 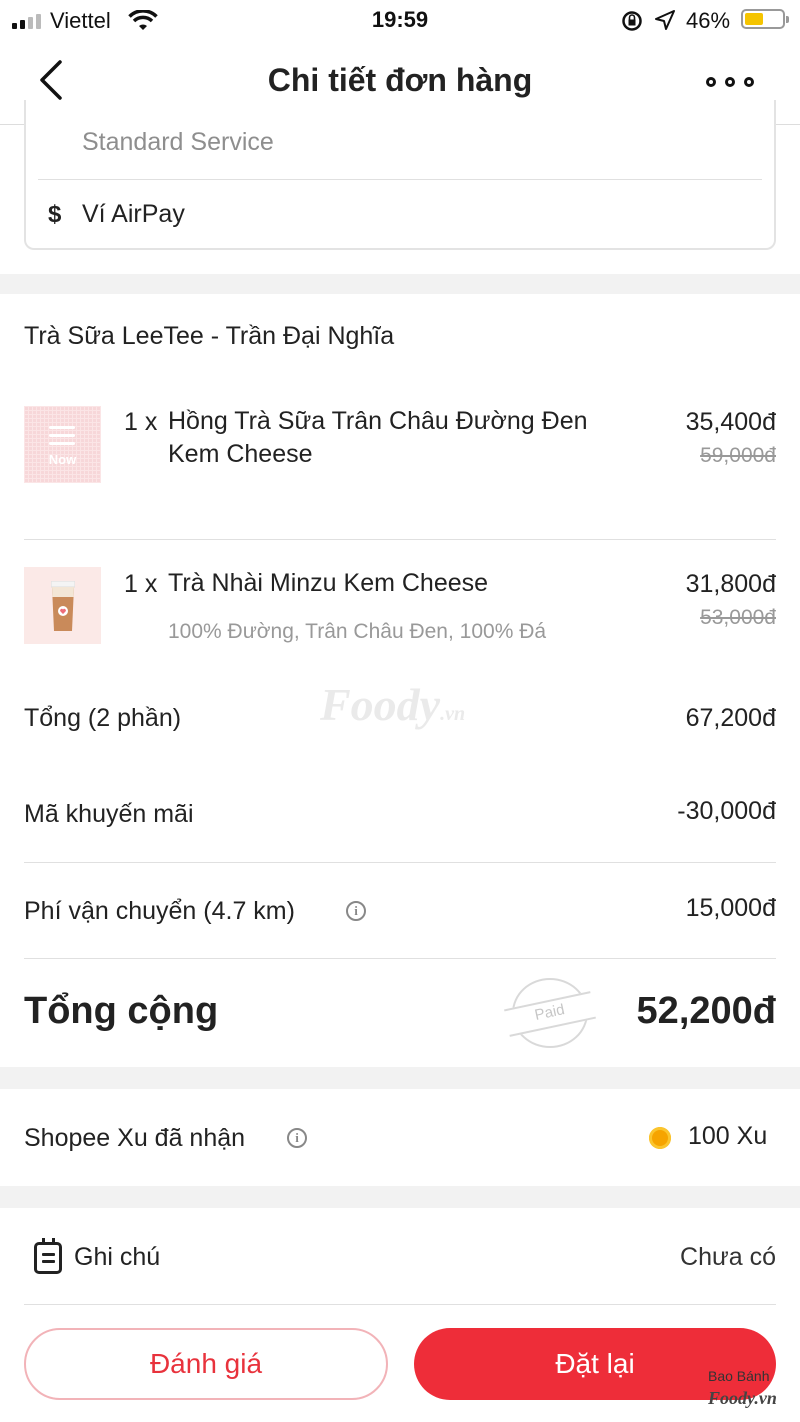 What do you see at coordinates (209, 336) in the screenshot?
I see `shop-name: Trà Sữa LeeTee - Trần Đại Nghĩa` at bounding box center [209, 336].